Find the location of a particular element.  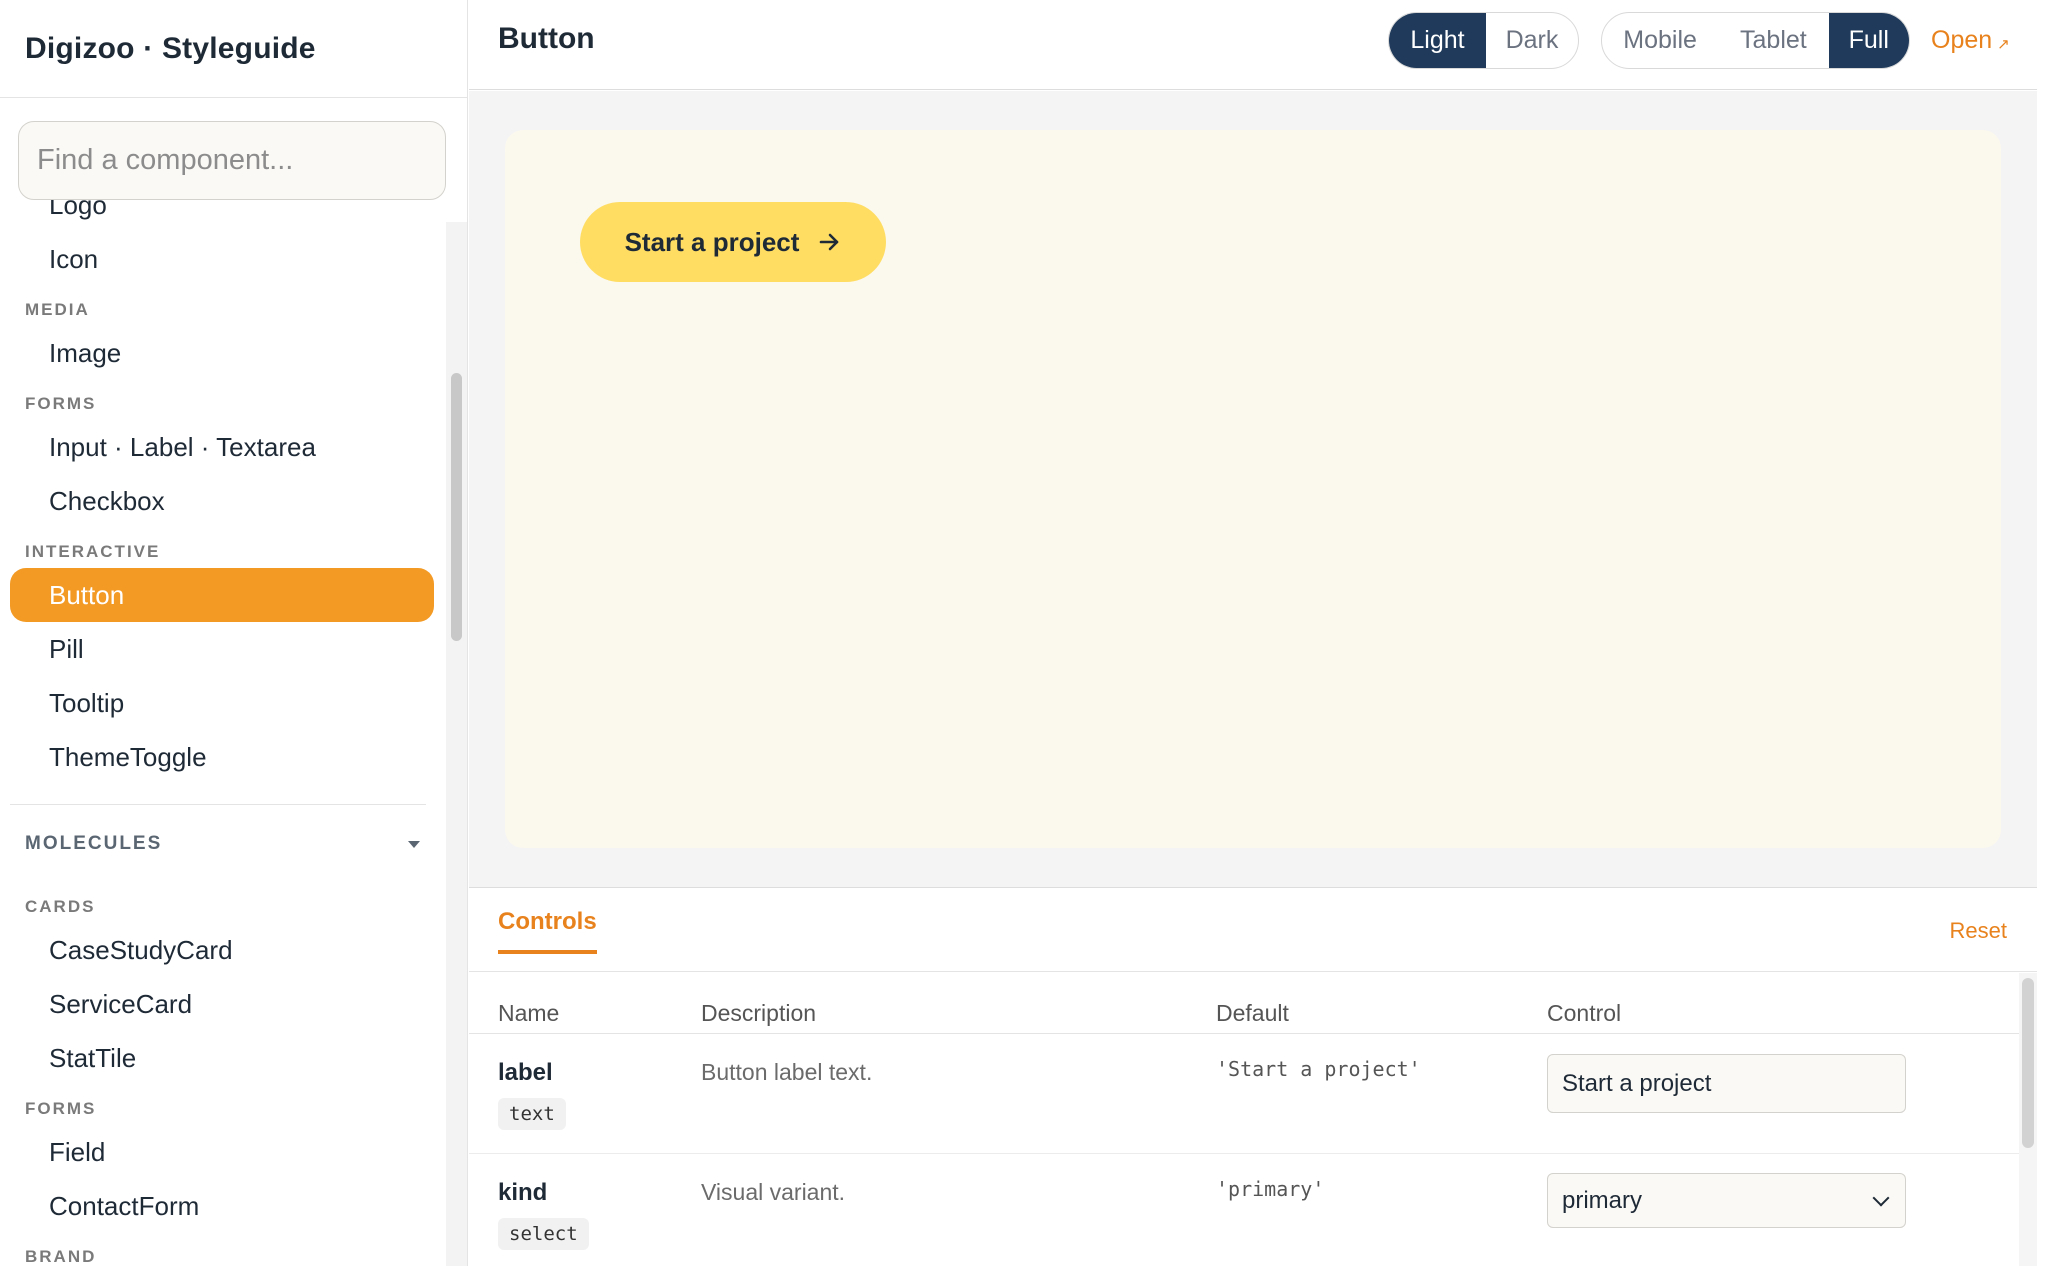

theme-switcher: Light Dark is located at coordinates (1483, 40).